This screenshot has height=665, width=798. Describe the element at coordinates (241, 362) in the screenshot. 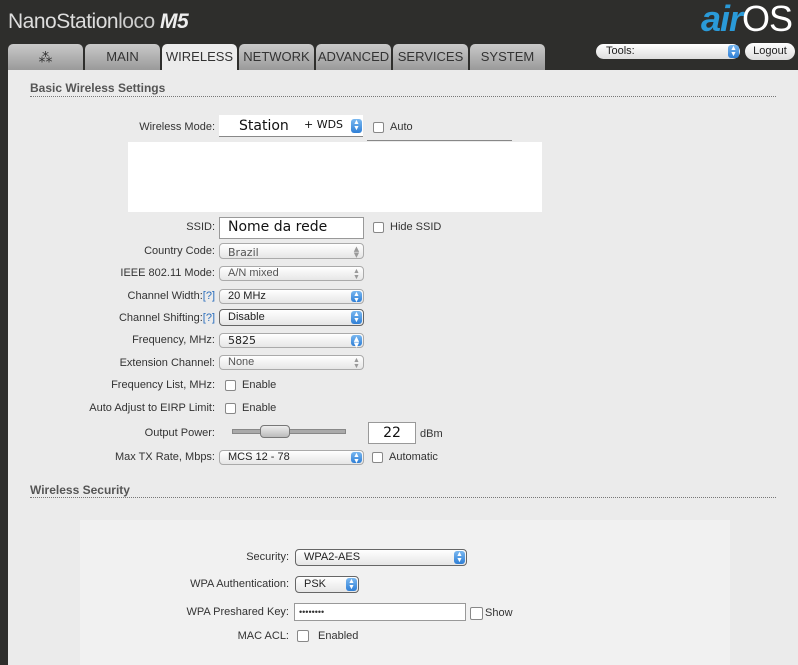

I see `extension-channel-value: None` at that location.